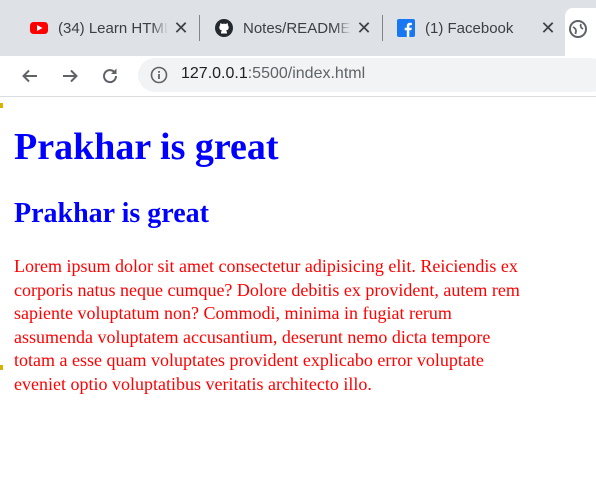 Image resolution: width=596 pixels, height=502 pixels. Describe the element at coordinates (406, 28) in the screenshot. I see `facebook-icon` at that location.